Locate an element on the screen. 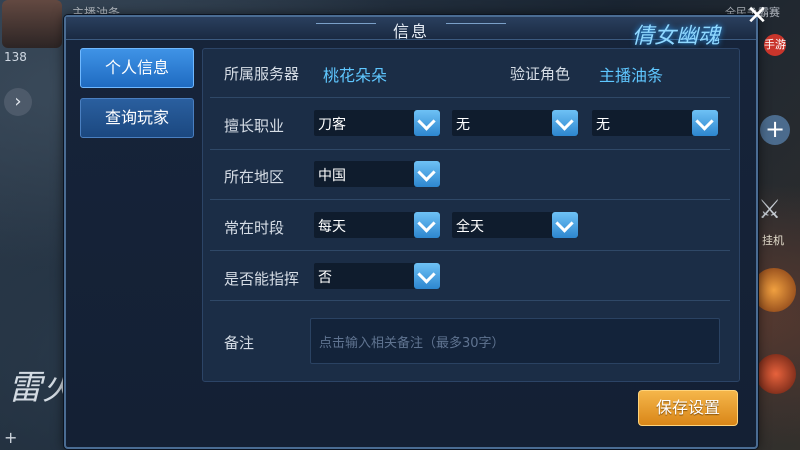  profession-label: 擅长职业 is located at coordinates (254, 126).